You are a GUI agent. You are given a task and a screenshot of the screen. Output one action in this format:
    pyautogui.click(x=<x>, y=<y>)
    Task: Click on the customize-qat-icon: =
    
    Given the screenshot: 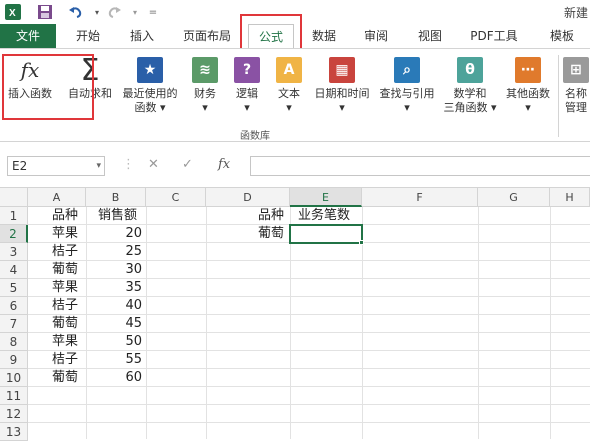 What is the action you would take?
    pyautogui.click(x=153, y=12)
    